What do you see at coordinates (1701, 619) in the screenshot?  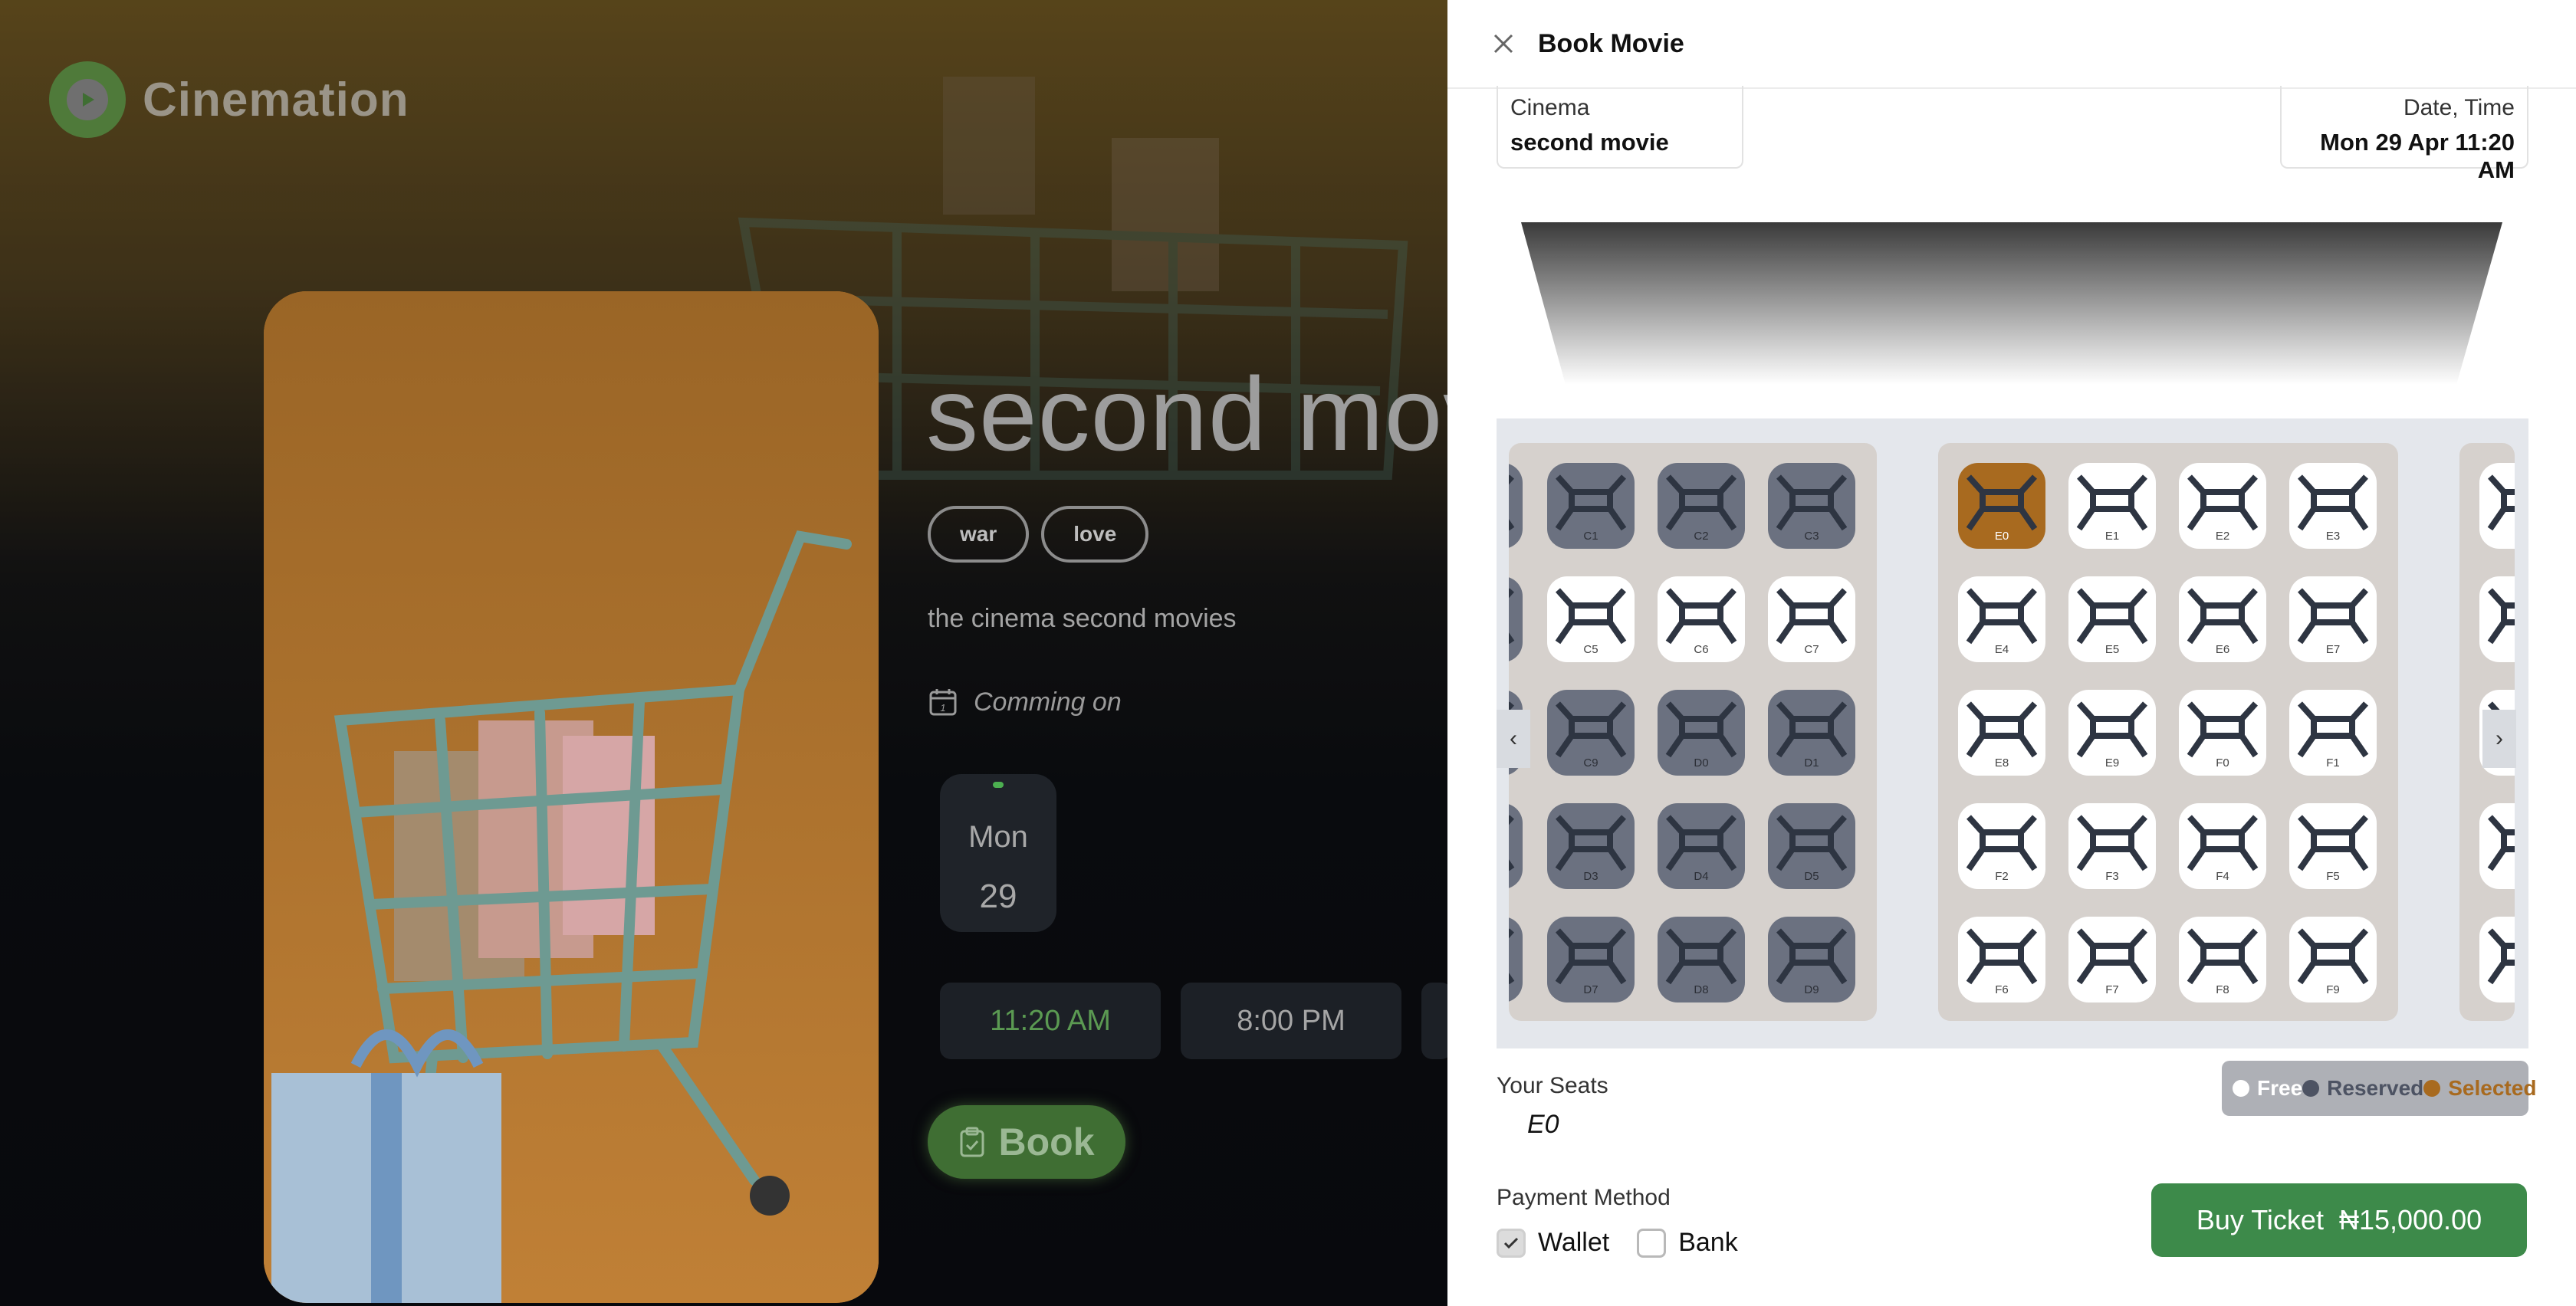 I see `seat-C6: C6` at bounding box center [1701, 619].